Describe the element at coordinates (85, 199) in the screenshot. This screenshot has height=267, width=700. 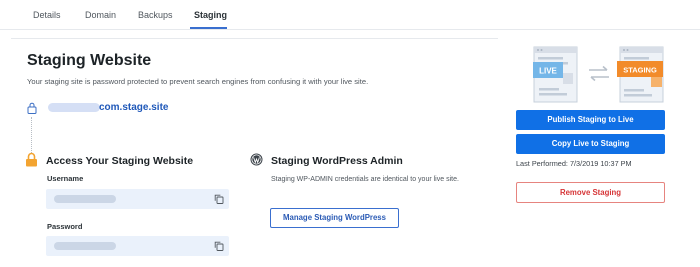
I see `redacted-username` at that location.